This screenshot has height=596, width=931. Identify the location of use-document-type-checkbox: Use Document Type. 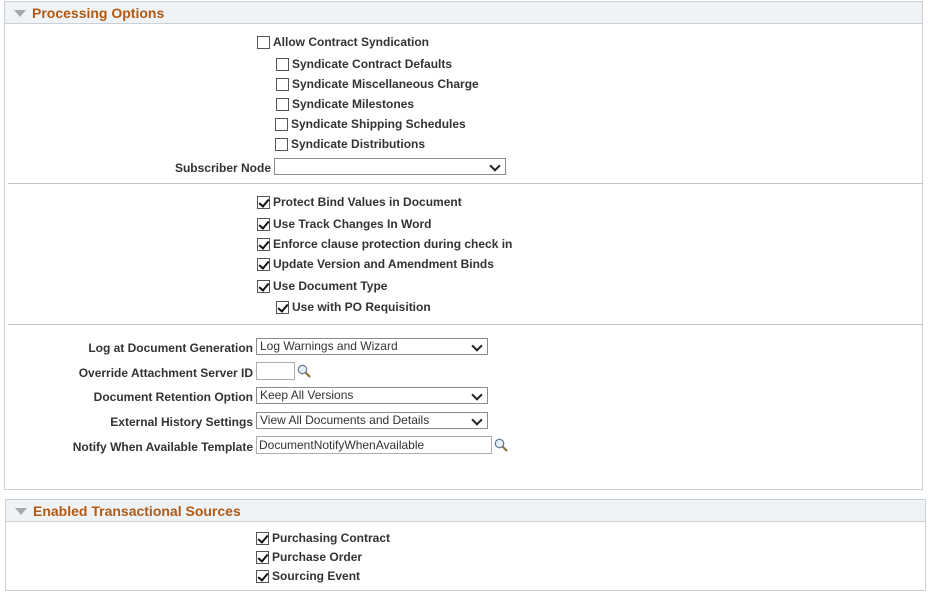
(322, 286).